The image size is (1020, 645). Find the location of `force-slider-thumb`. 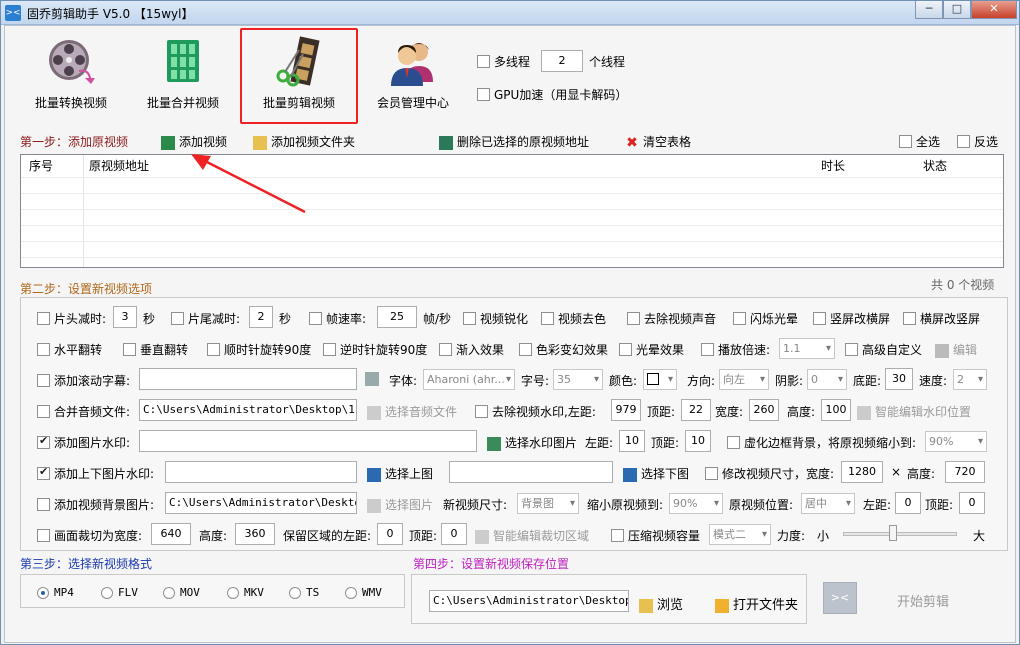

force-slider-thumb is located at coordinates (893, 533).